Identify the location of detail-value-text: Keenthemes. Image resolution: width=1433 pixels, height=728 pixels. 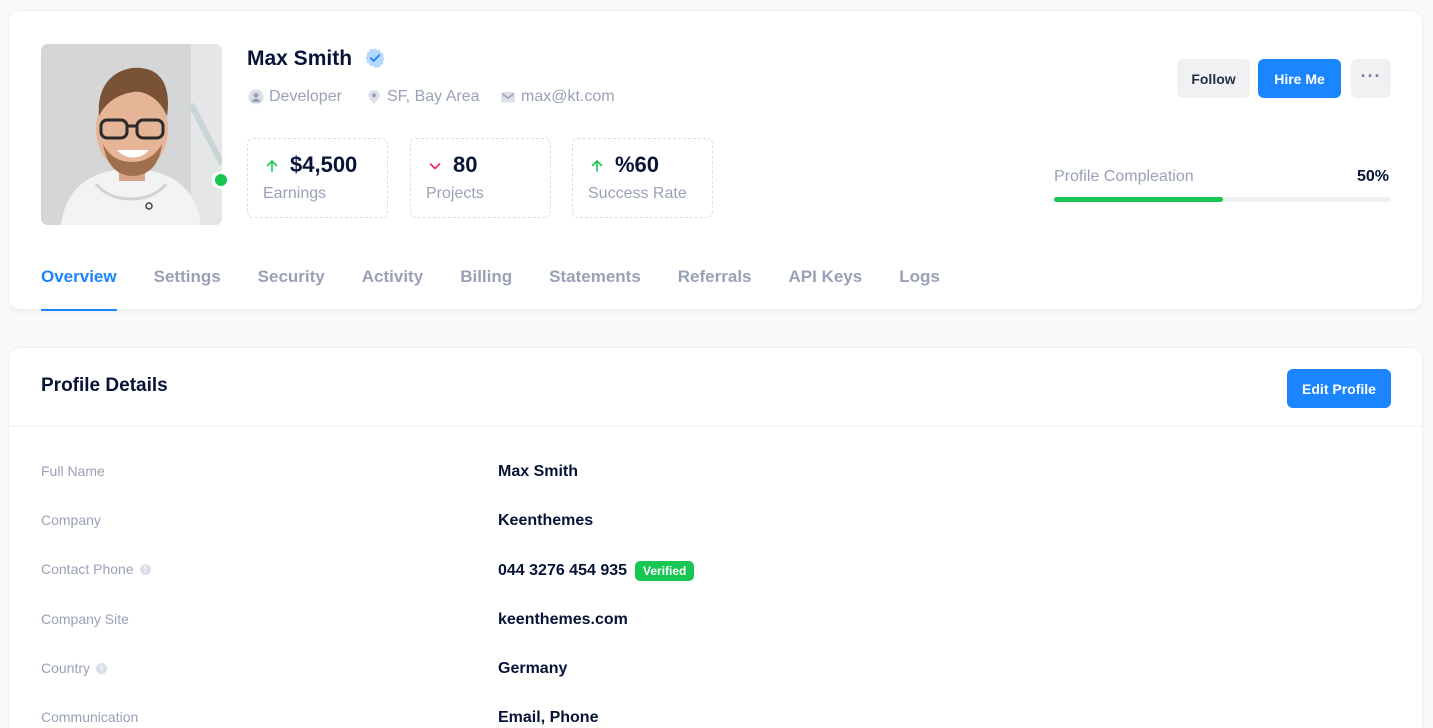
(546, 520).